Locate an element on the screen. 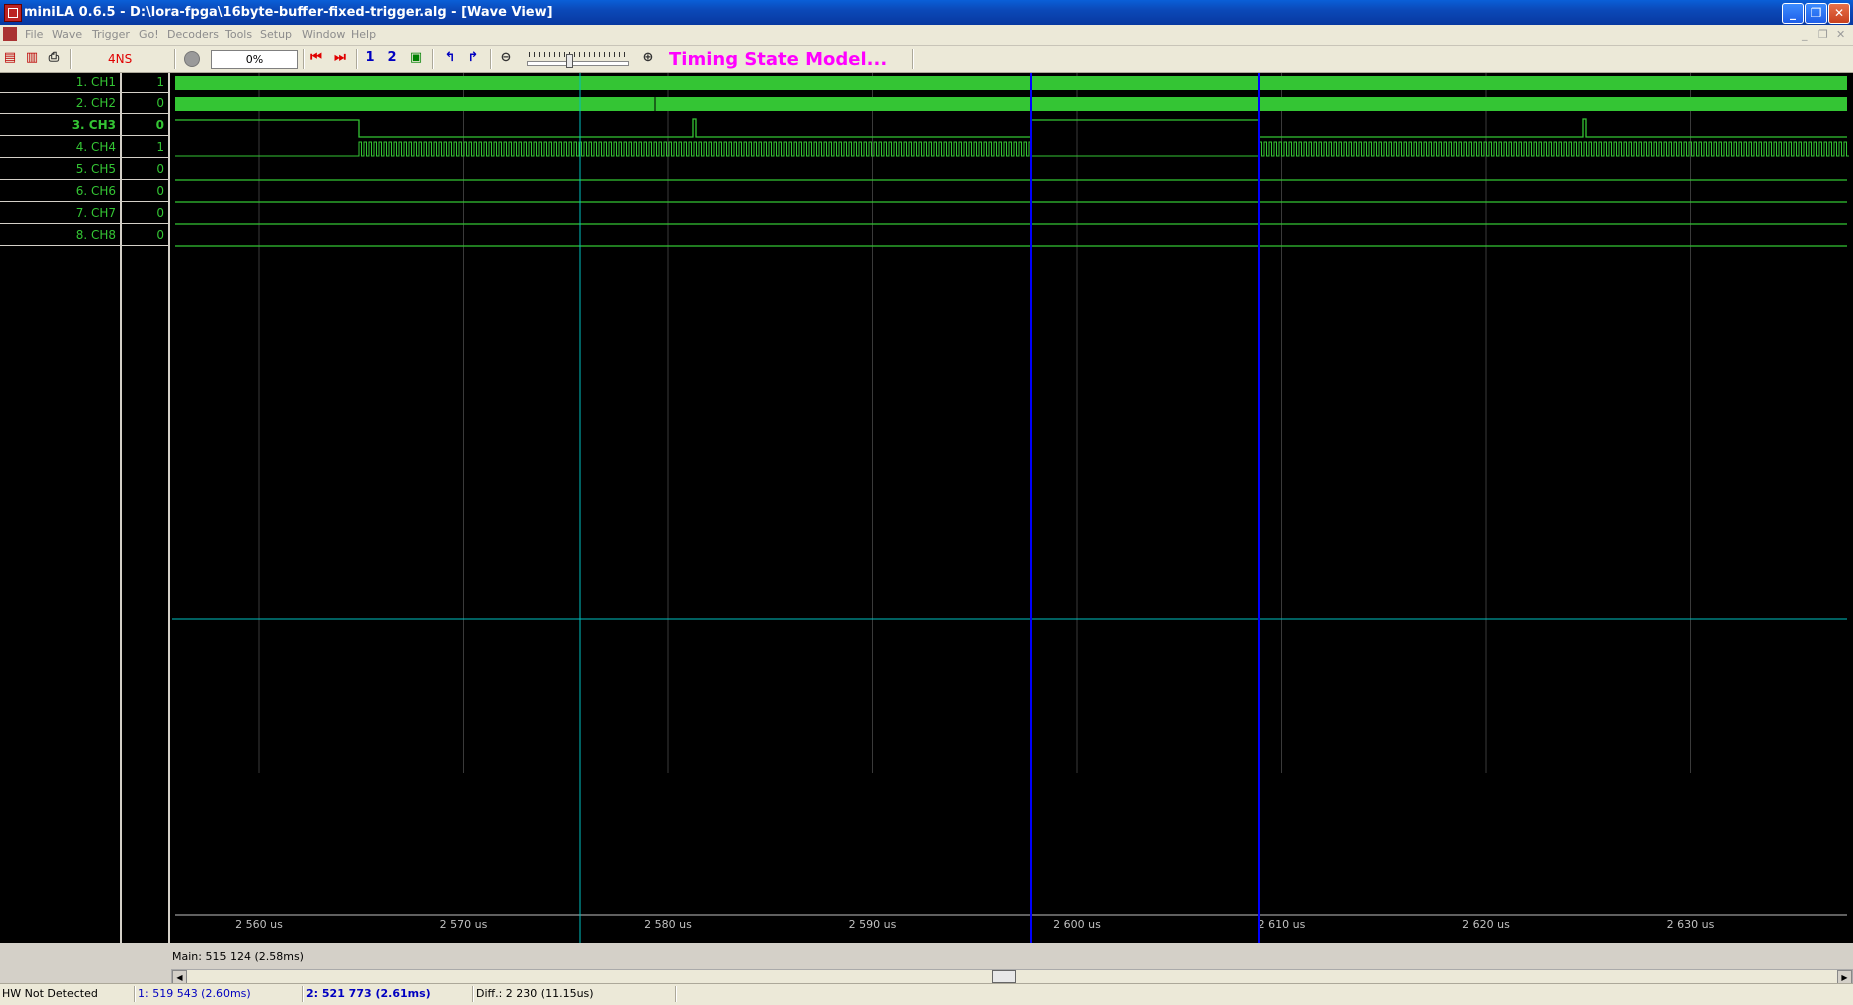 The image size is (1853, 1005). main-marker-readout: Main: 515 124 (2.58ms) is located at coordinates (238, 956).